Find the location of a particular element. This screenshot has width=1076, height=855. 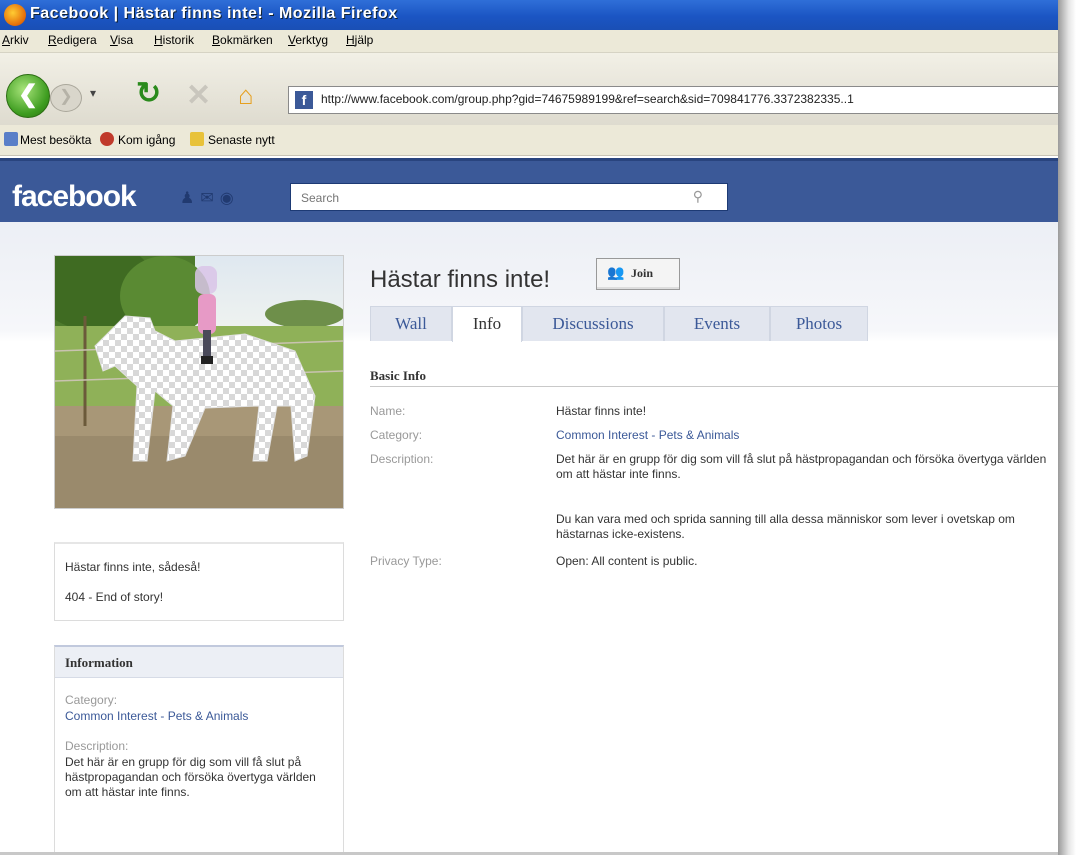

tab-wall: Wall is located at coordinates (411, 323).